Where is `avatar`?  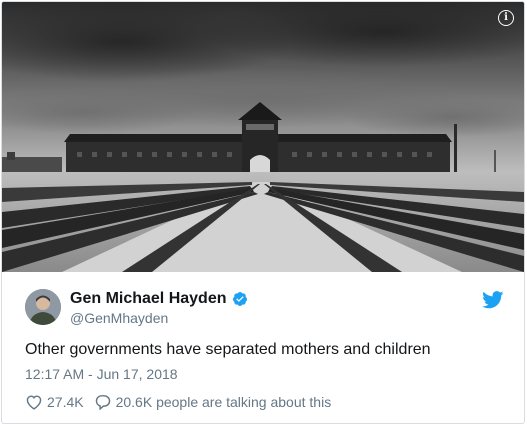 avatar is located at coordinates (43, 307).